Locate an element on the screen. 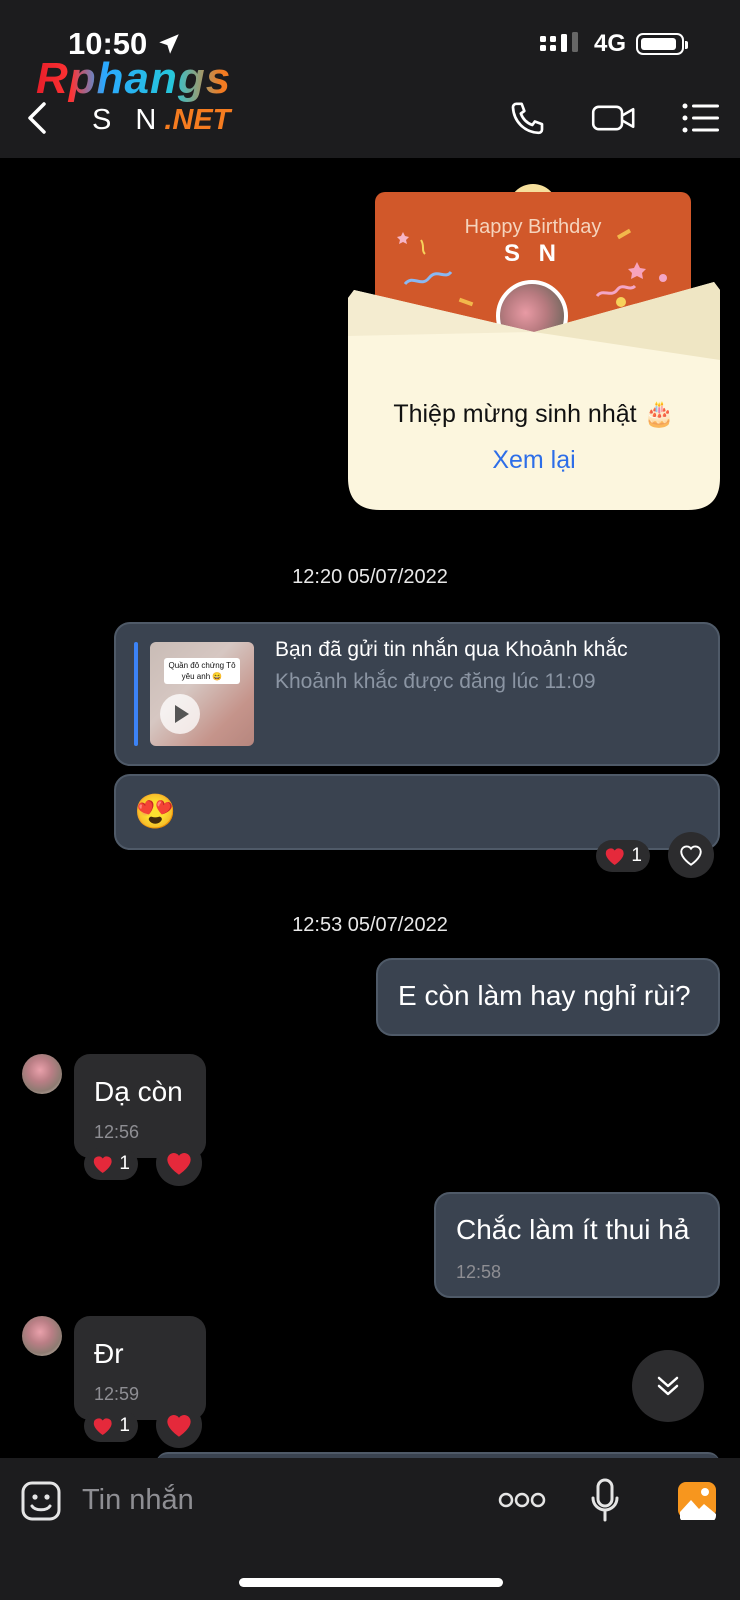  moment-thumbnail: Quần đô chứng Tô yêu anh 😄 is located at coordinates (202, 694).